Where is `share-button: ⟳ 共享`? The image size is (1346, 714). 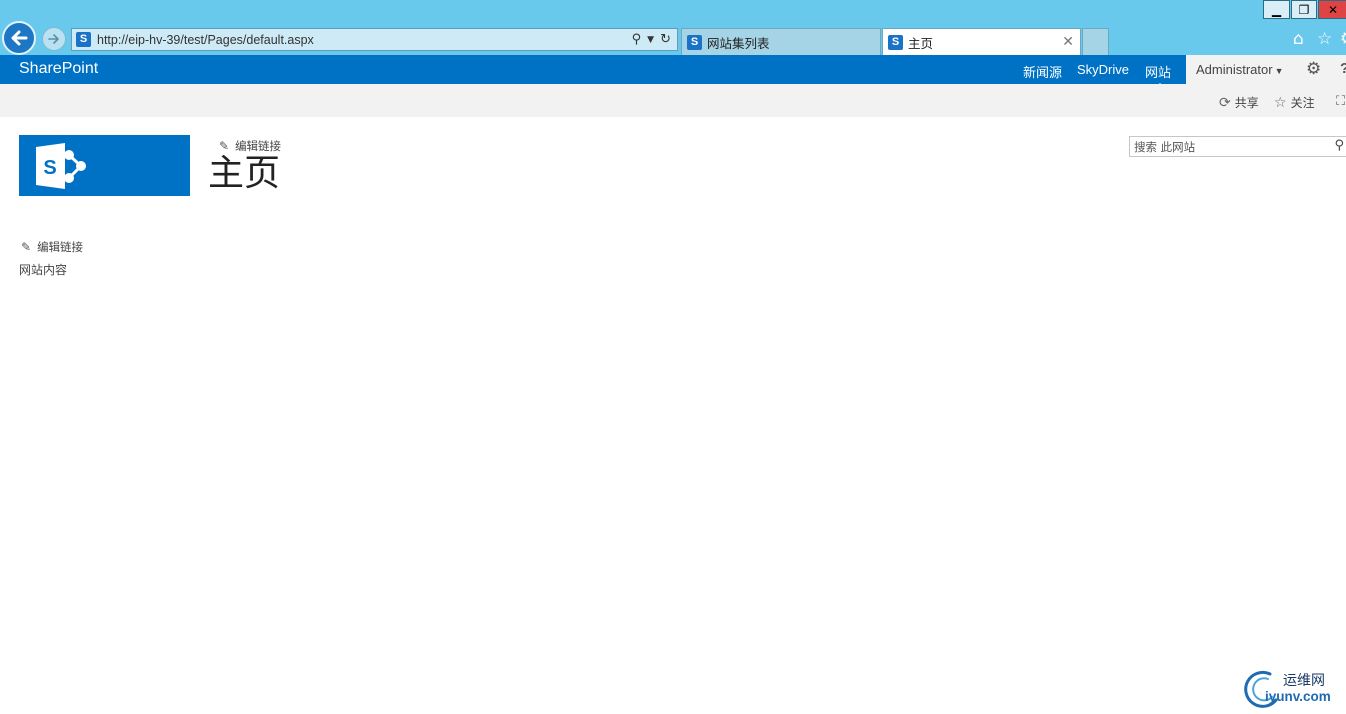
share-button: ⟳ 共享 is located at coordinates (1239, 102).